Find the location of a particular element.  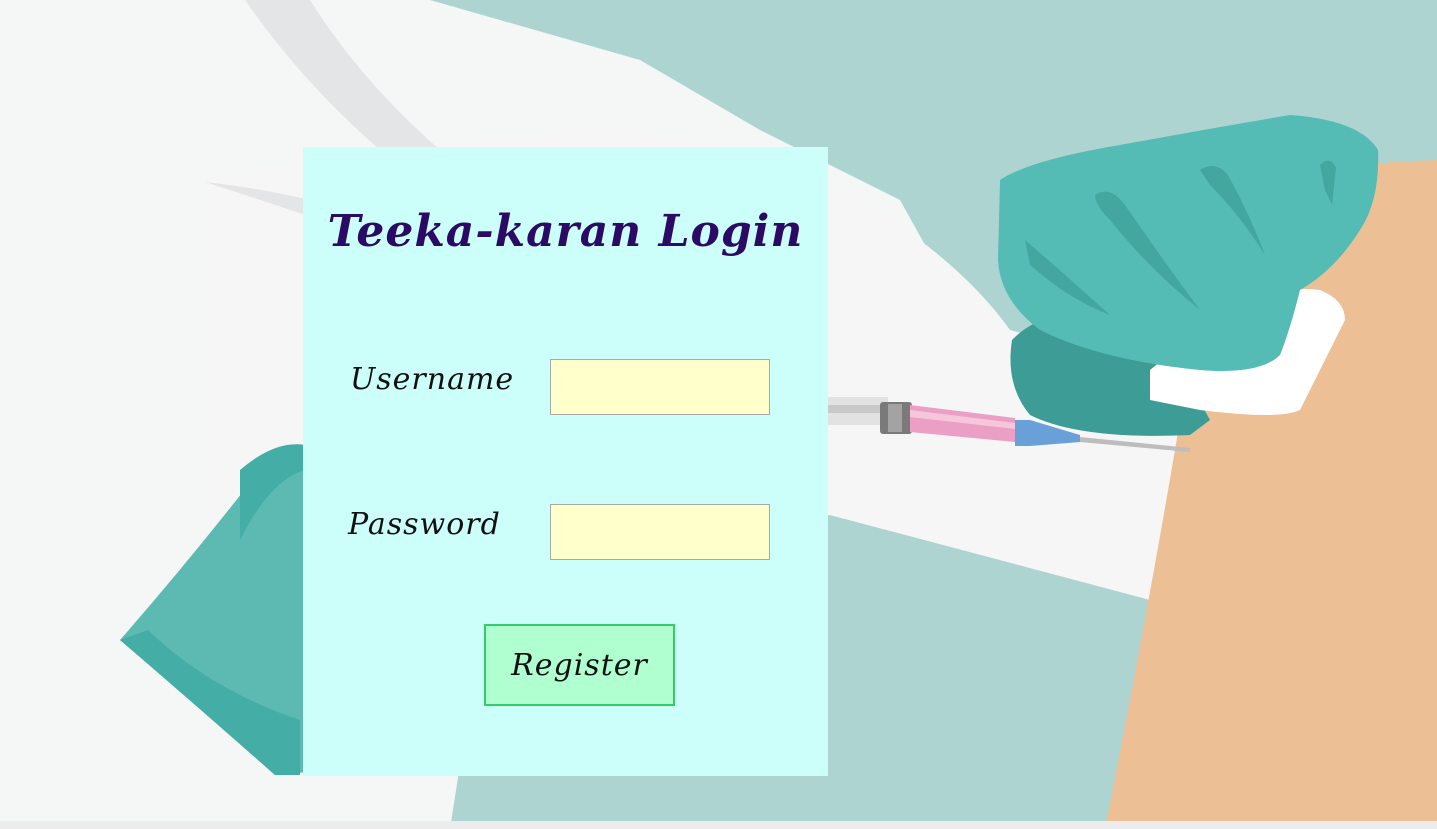

password-input is located at coordinates (660, 532).